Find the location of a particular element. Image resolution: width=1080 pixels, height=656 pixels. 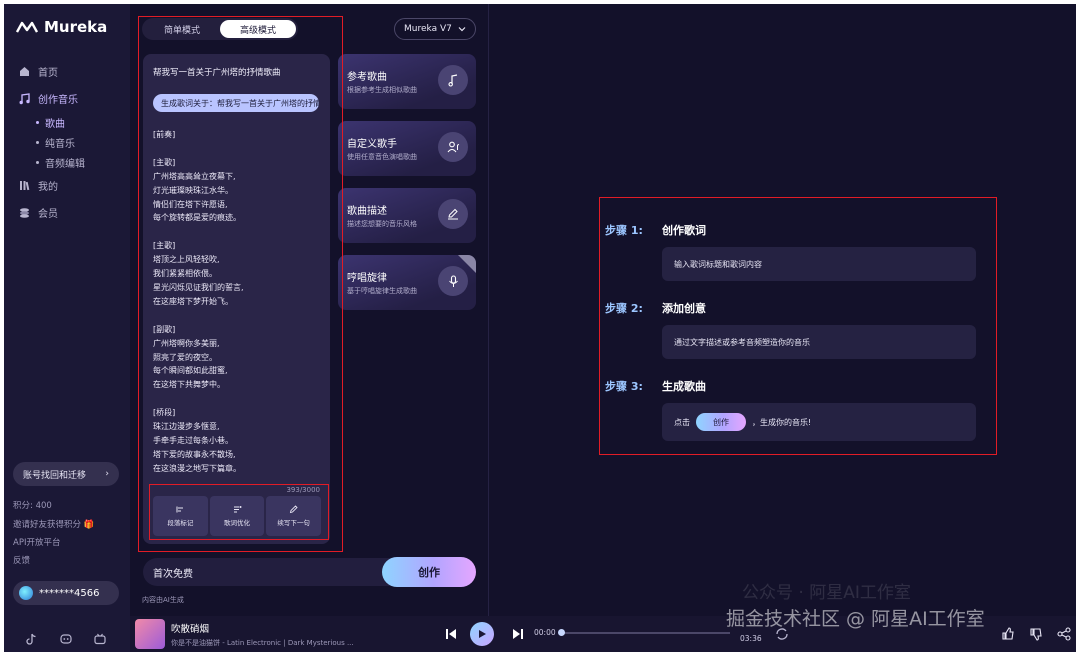

tab-simple-mode: 简单模式 is located at coordinates (182, 29).